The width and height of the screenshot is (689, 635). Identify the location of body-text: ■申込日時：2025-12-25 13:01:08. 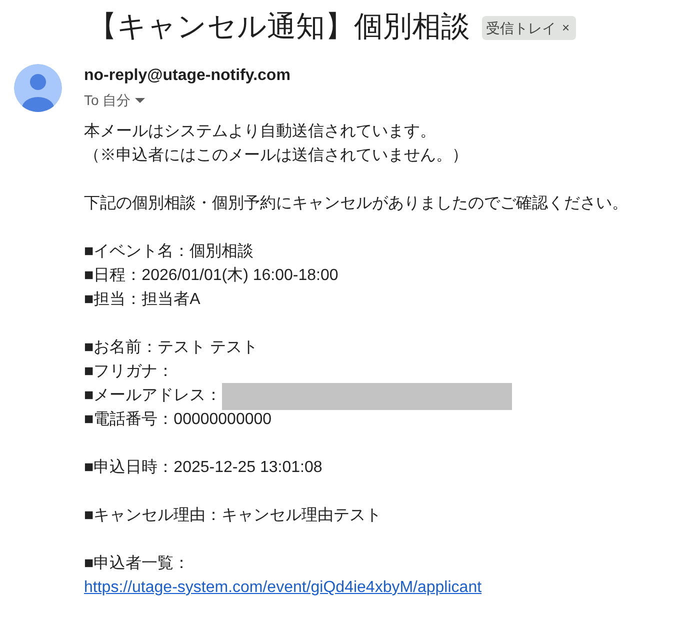
(203, 468).